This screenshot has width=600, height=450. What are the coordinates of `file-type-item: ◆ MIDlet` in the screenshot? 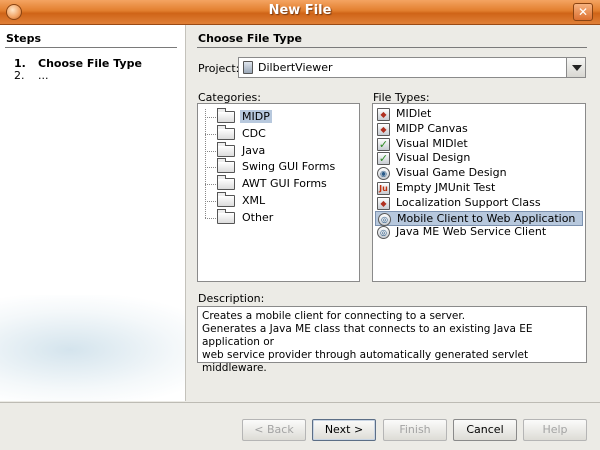 It's located at (479, 114).